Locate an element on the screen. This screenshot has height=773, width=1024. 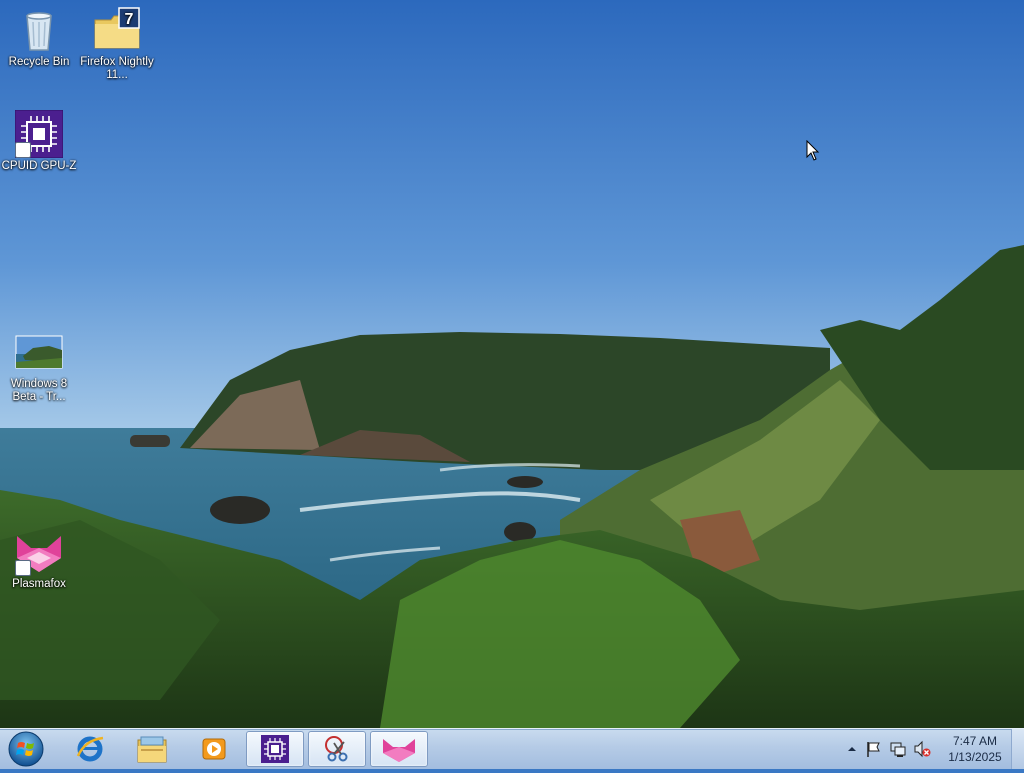
folder-library-icon is located at coordinates (152, 749).